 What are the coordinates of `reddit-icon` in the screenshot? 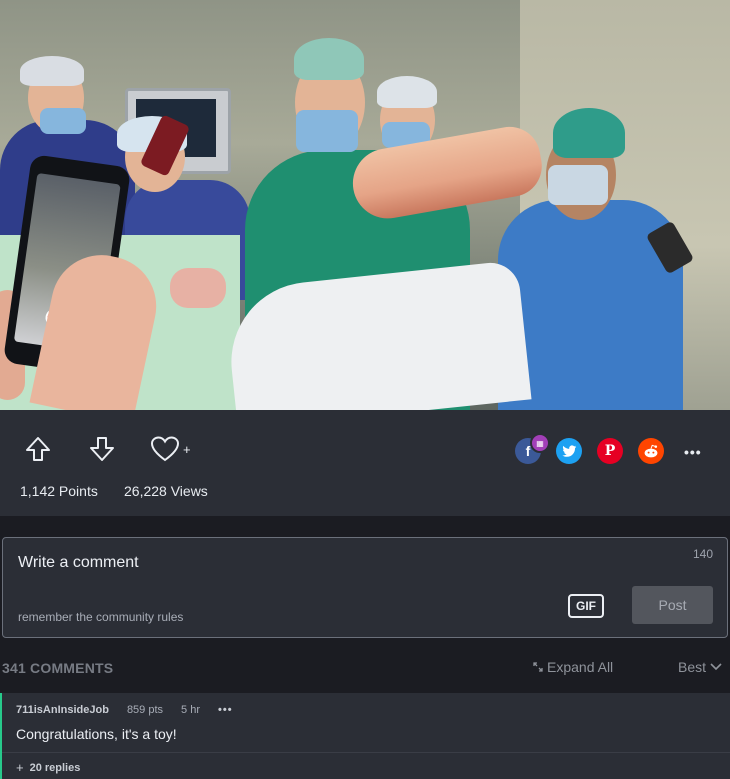 It's located at (651, 451).